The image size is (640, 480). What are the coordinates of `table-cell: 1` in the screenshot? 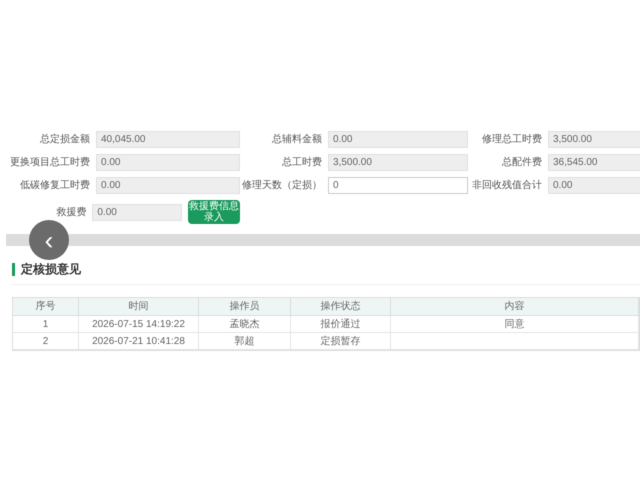 It's located at (46, 324).